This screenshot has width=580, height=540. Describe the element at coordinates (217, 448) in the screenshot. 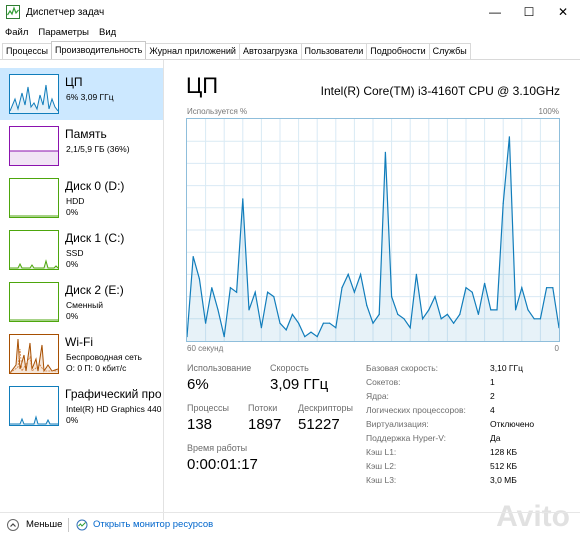

I see `uptime-label: Время работы` at that location.